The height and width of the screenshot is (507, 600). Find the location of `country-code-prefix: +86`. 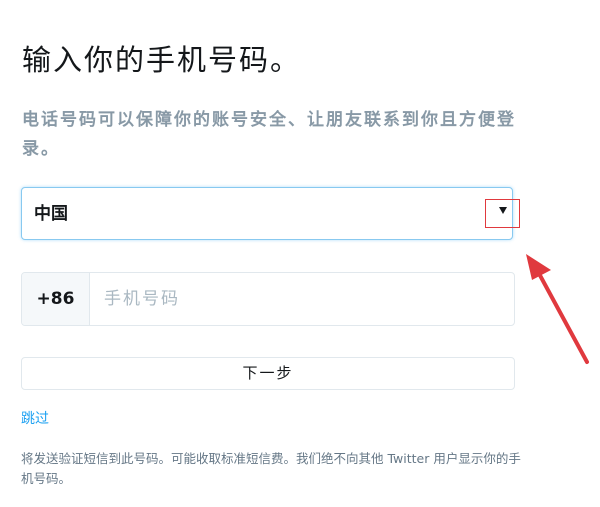

country-code-prefix: +86 is located at coordinates (56, 299).